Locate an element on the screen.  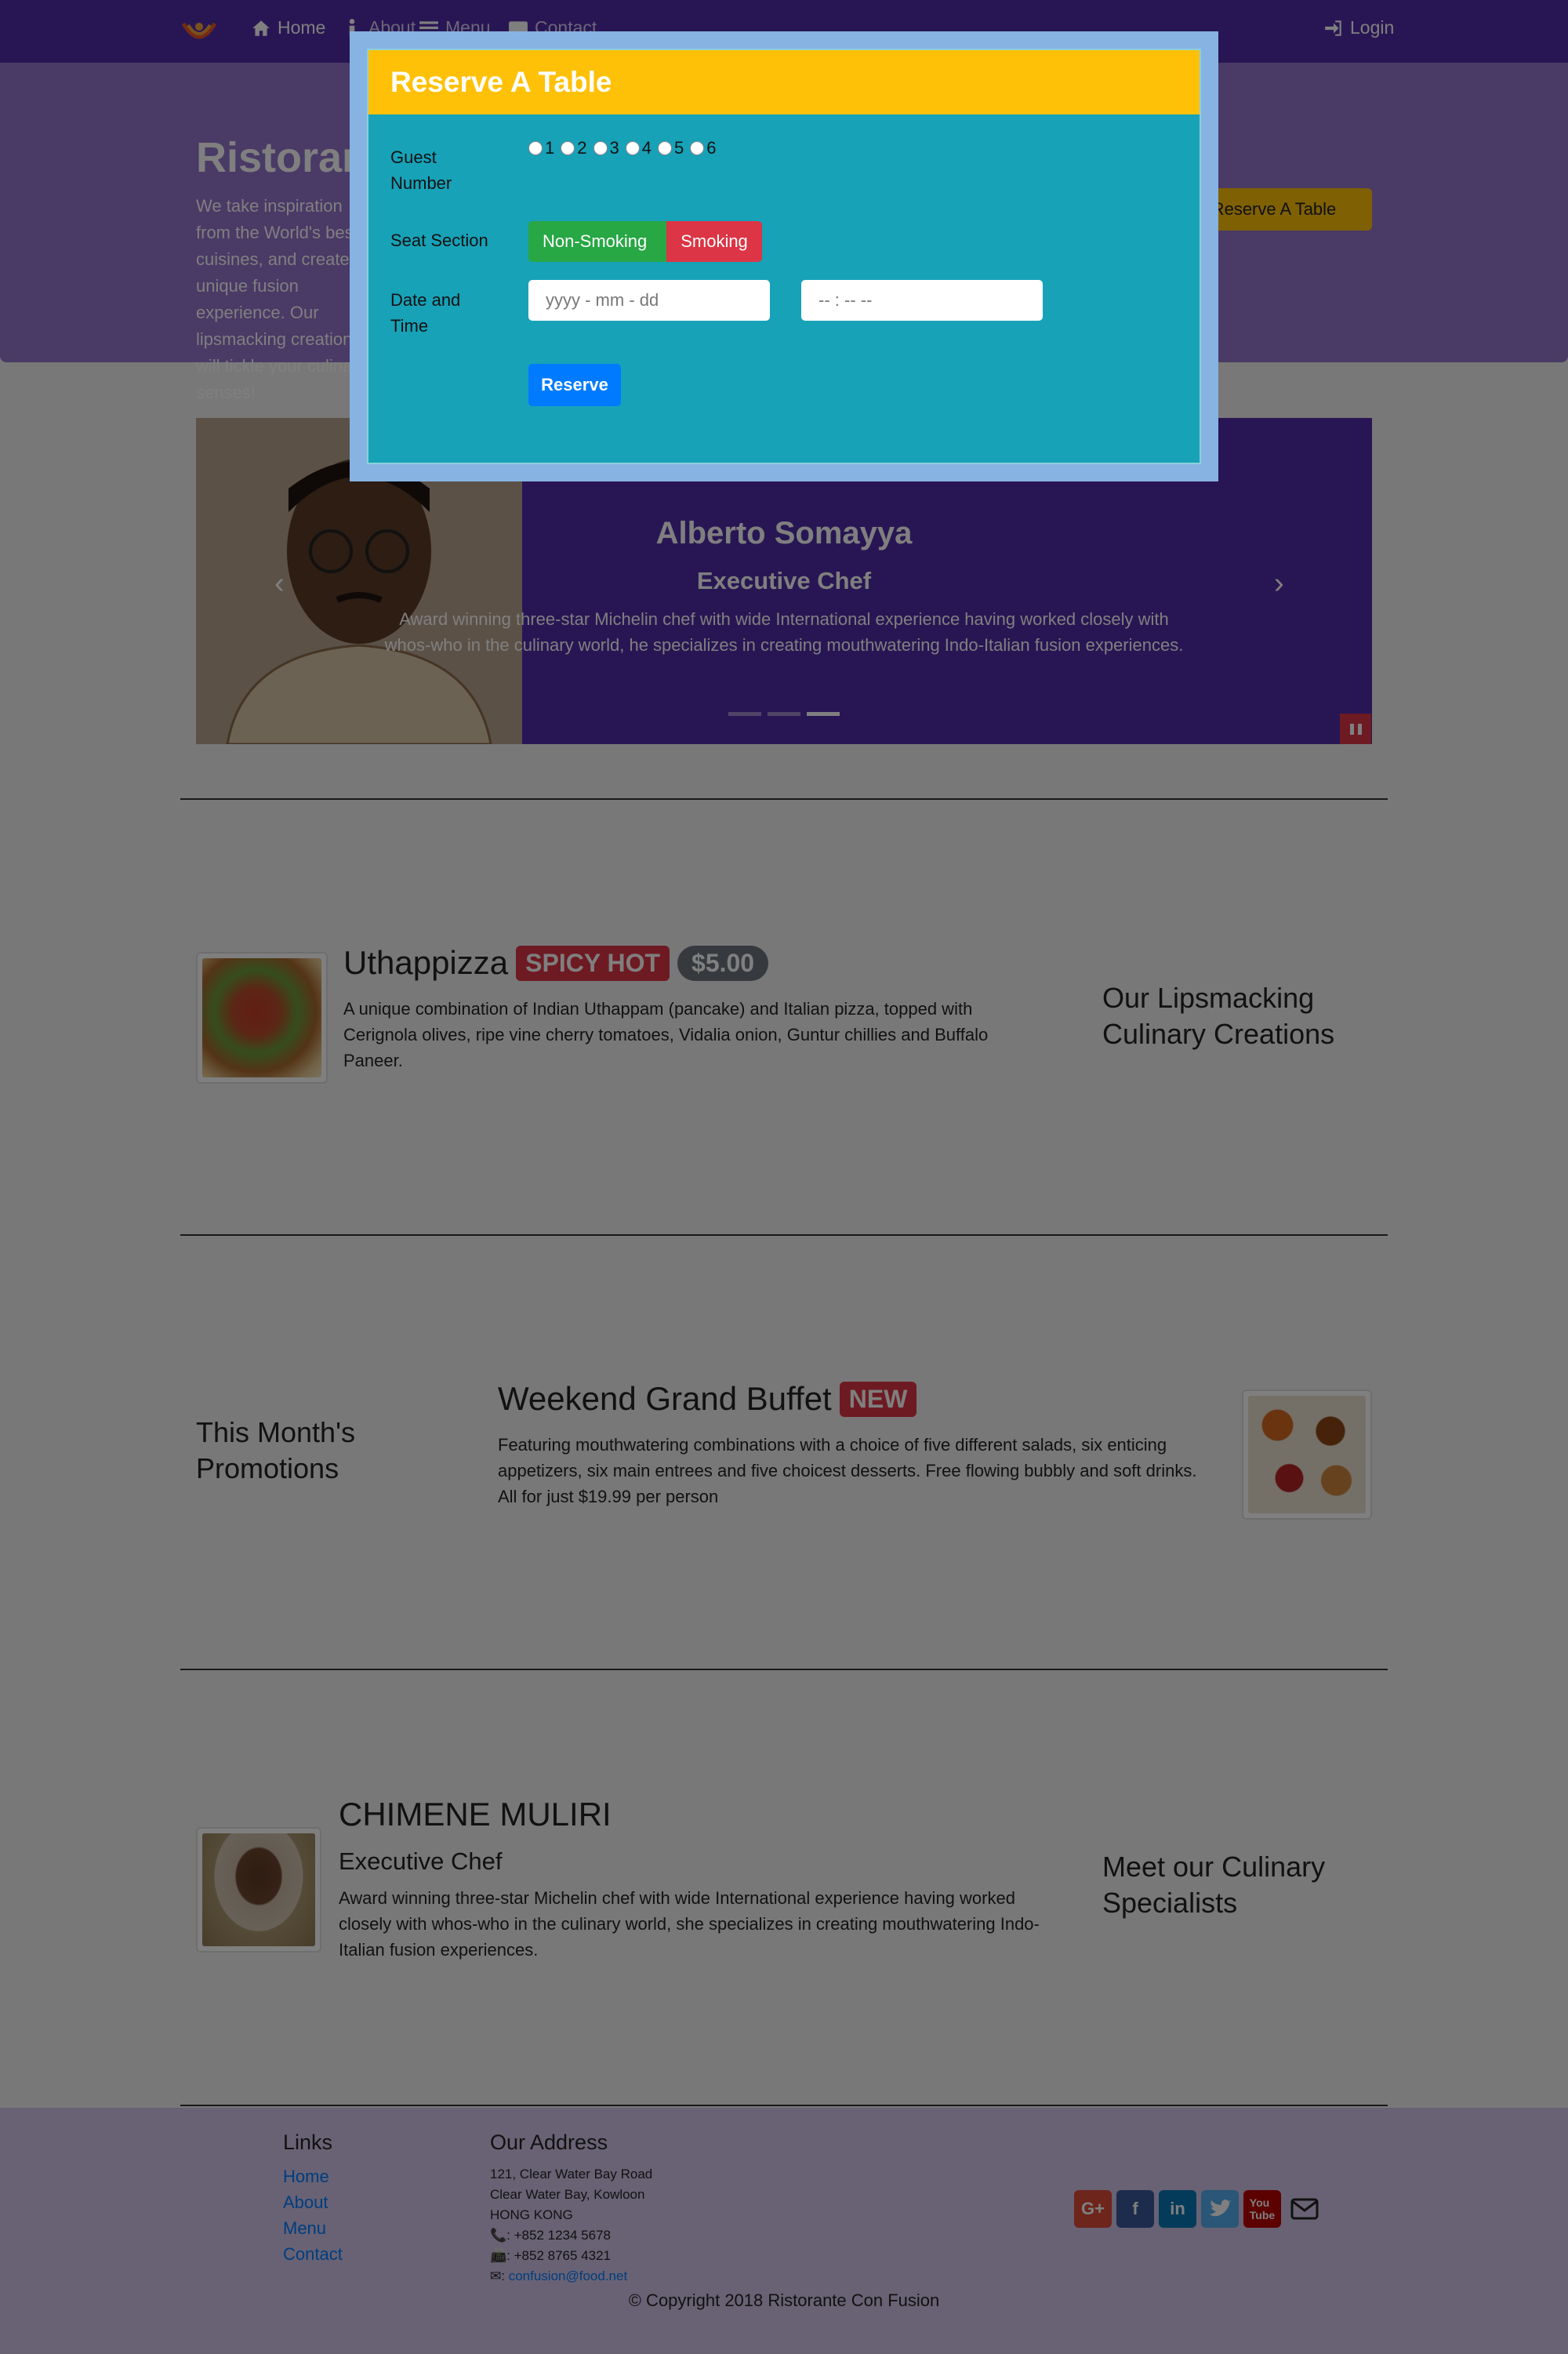
time-input: -- : -- -- is located at coordinates (922, 301).